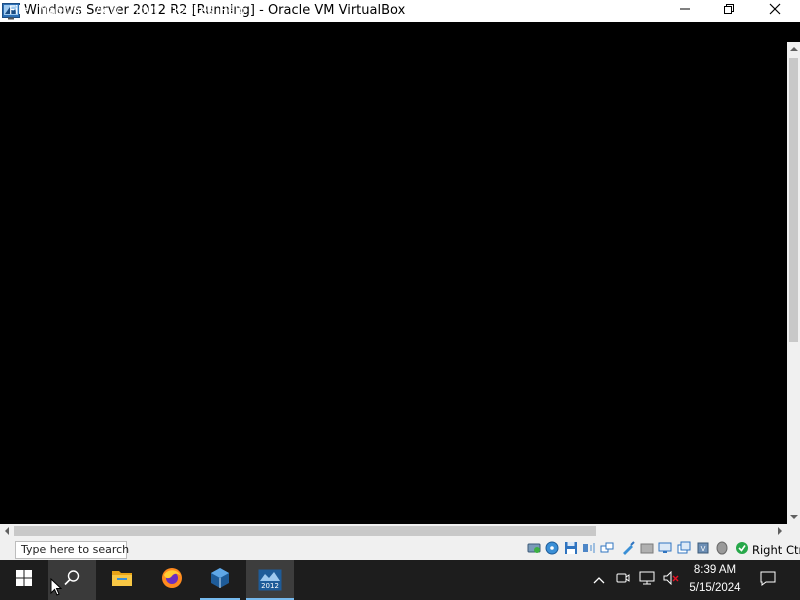 This screenshot has height=600, width=800. What do you see at coordinates (63, 10) in the screenshot?
I see `menu-machine: Machine` at bounding box center [63, 10].